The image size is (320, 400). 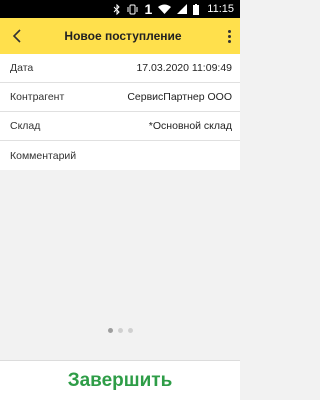 What do you see at coordinates (165, 9) in the screenshot?
I see `wifi-icon` at bounding box center [165, 9].